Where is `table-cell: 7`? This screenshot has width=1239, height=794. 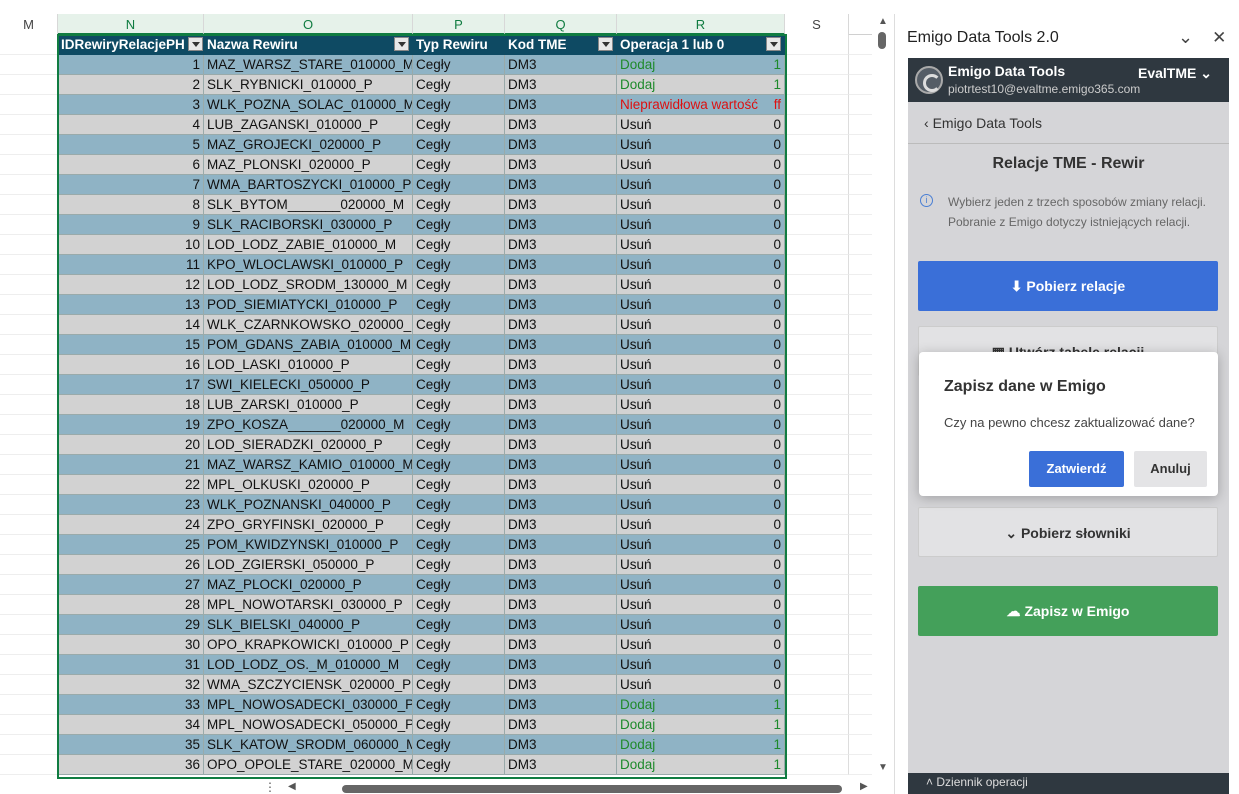
table-cell: 7 is located at coordinates (131, 185).